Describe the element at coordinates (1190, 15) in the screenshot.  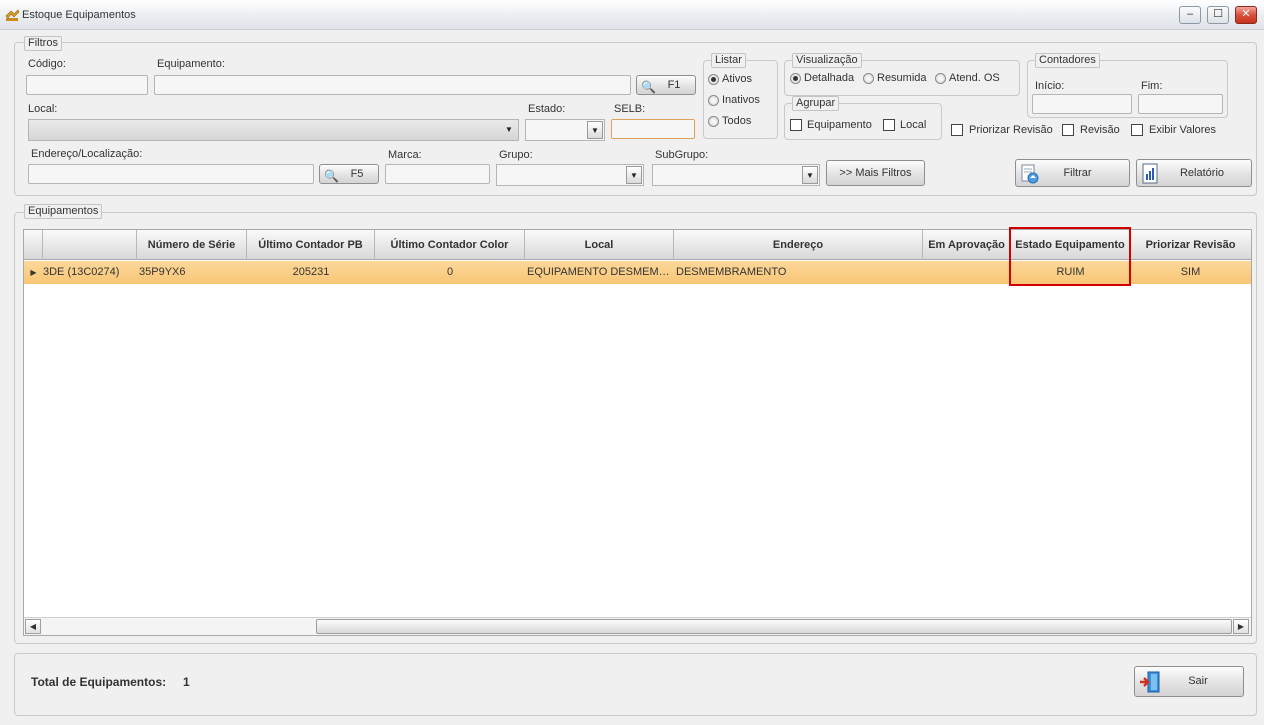
I see `minimize-button: –` at that location.